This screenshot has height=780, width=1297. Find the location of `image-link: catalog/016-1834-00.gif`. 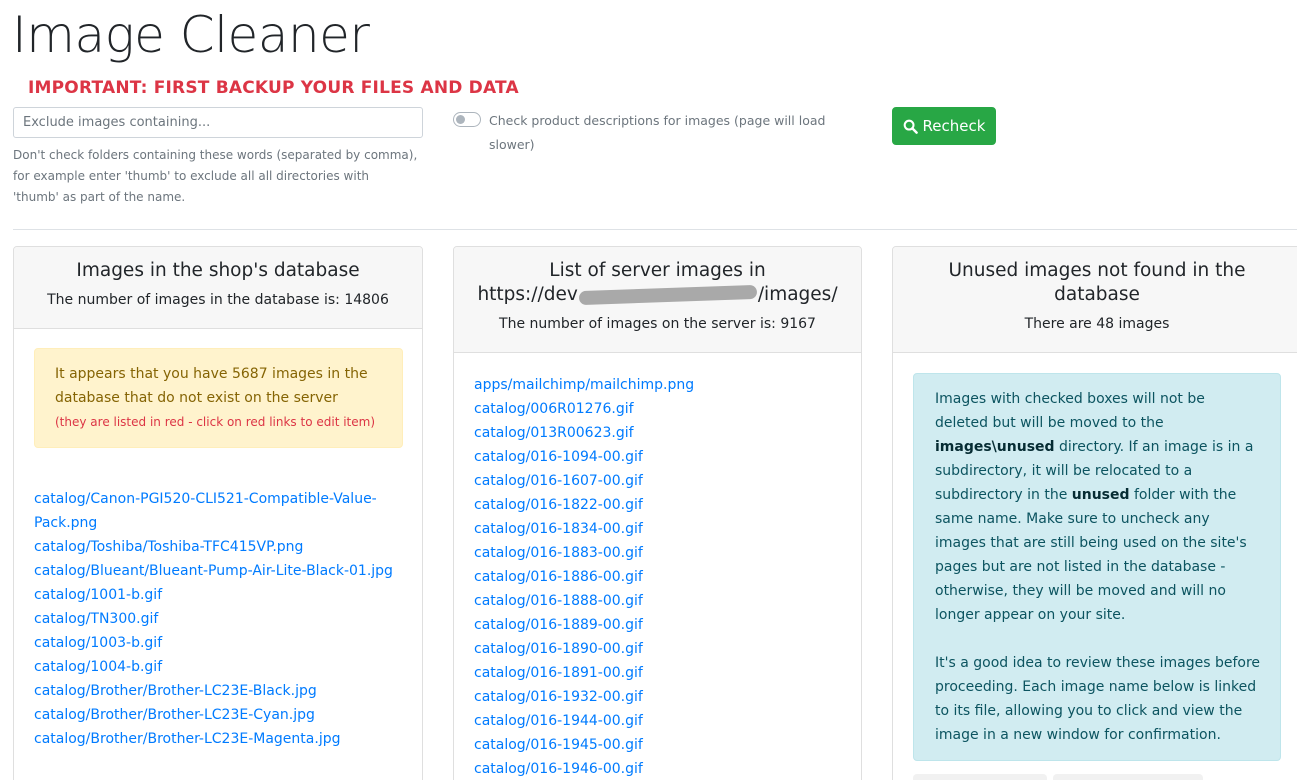

image-link: catalog/016-1834-00.gif is located at coordinates (659, 529).